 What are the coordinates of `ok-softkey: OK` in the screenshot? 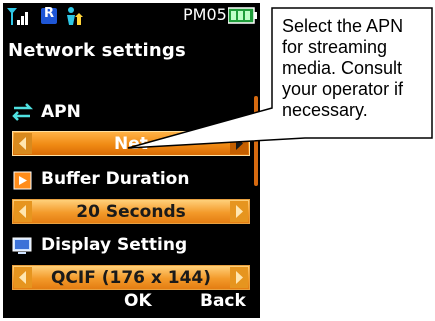 It's located at (138, 301).